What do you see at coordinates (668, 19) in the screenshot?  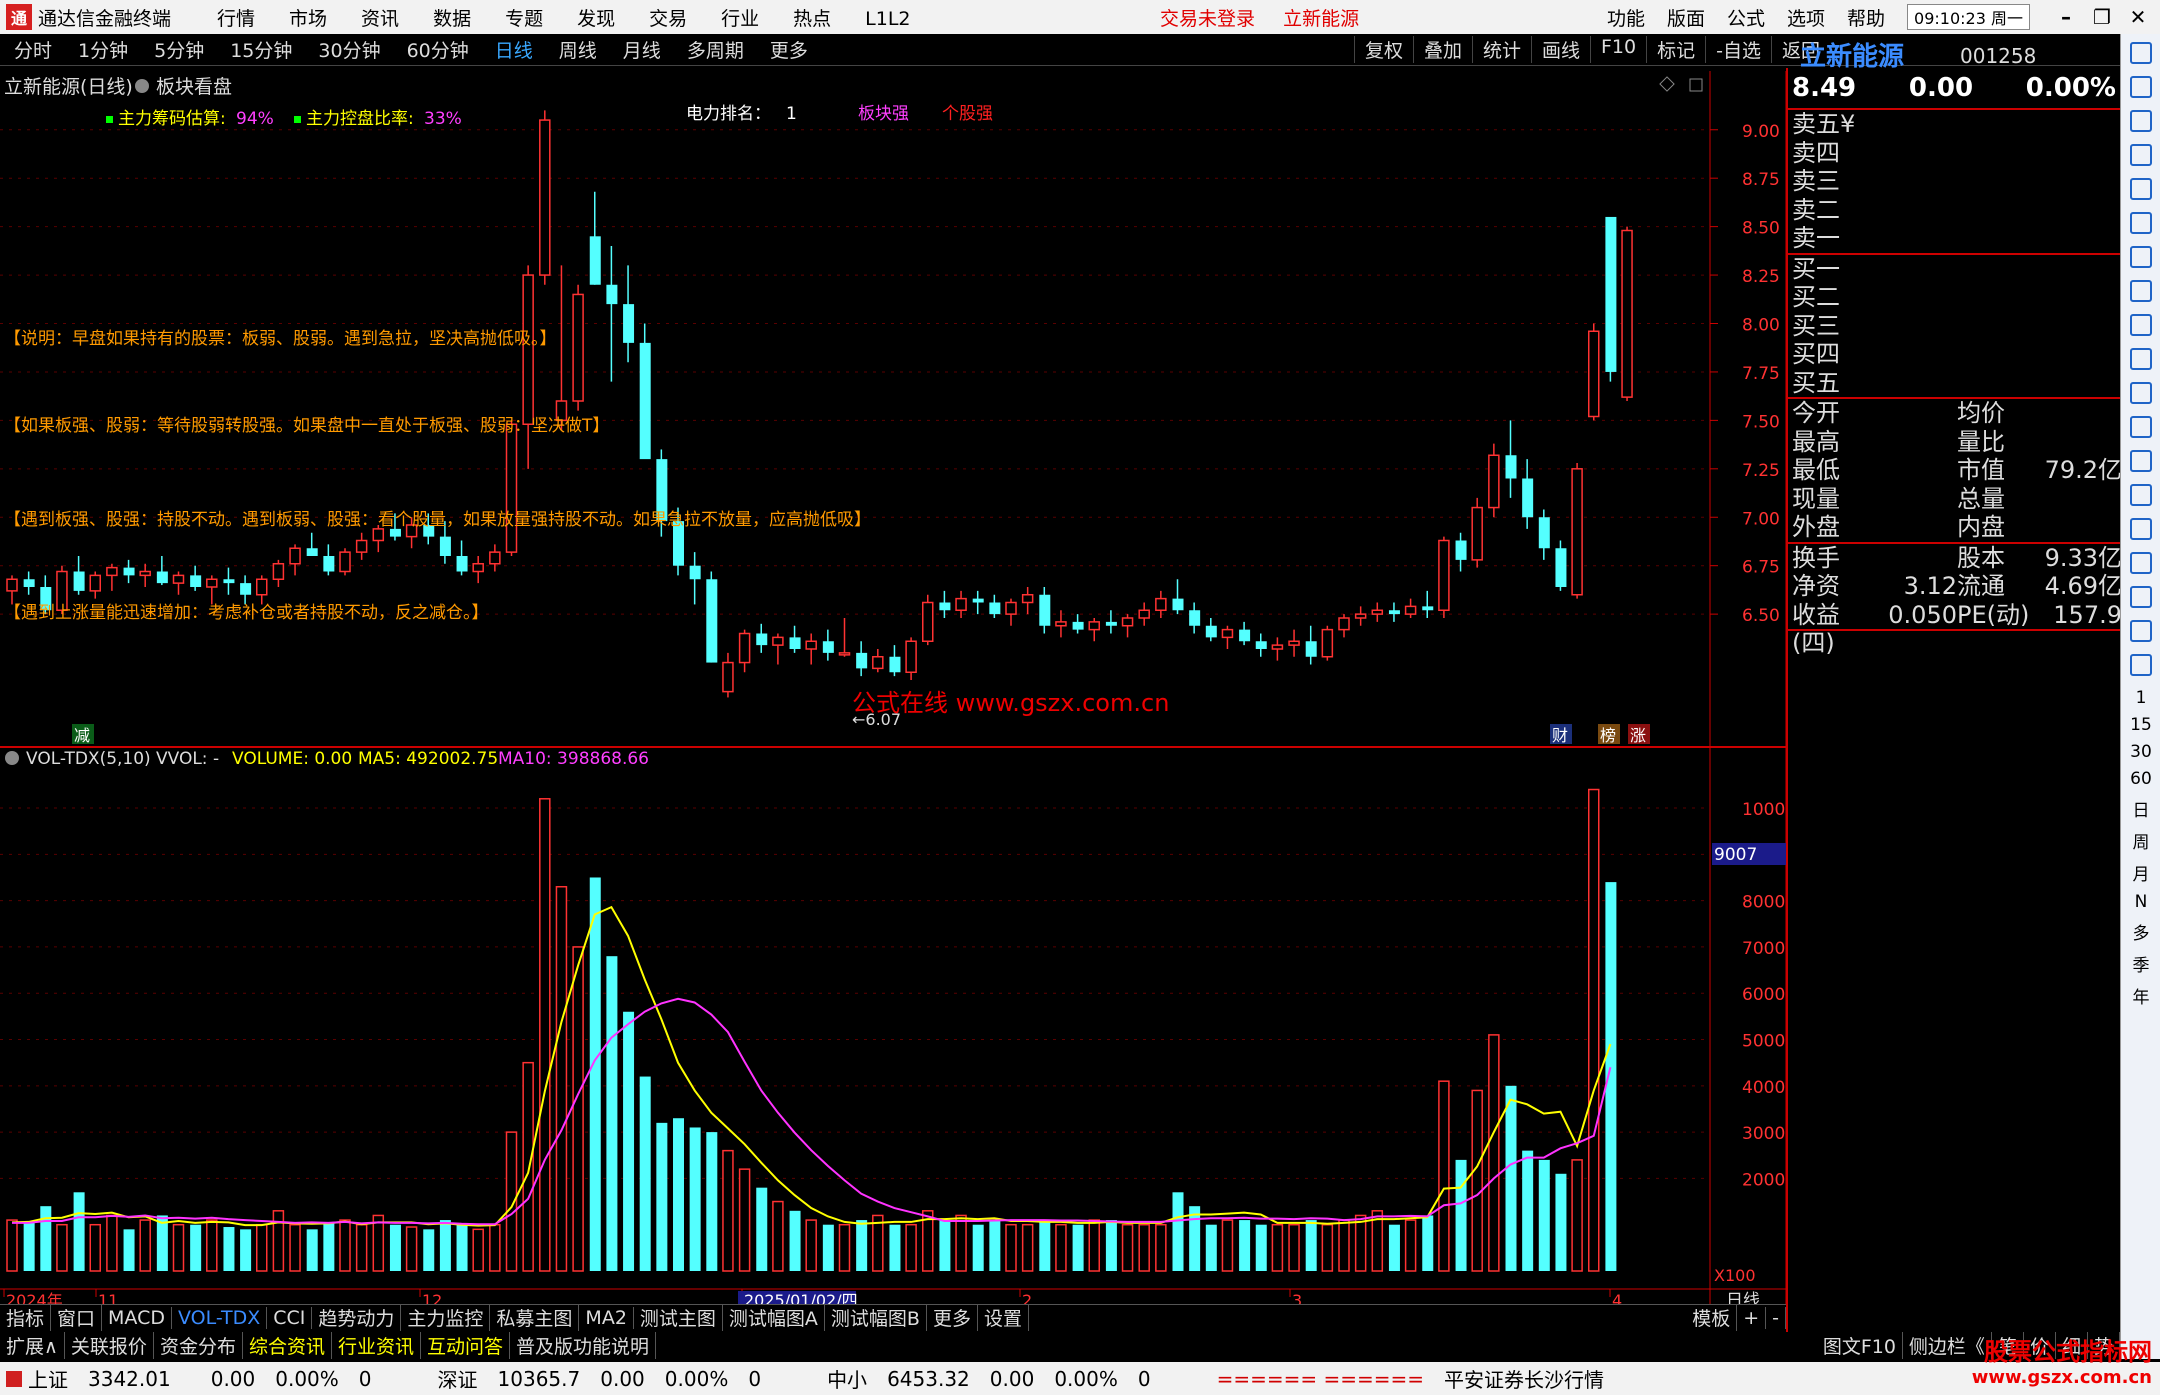 I see `menu-item-6: 交易` at bounding box center [668, 19].